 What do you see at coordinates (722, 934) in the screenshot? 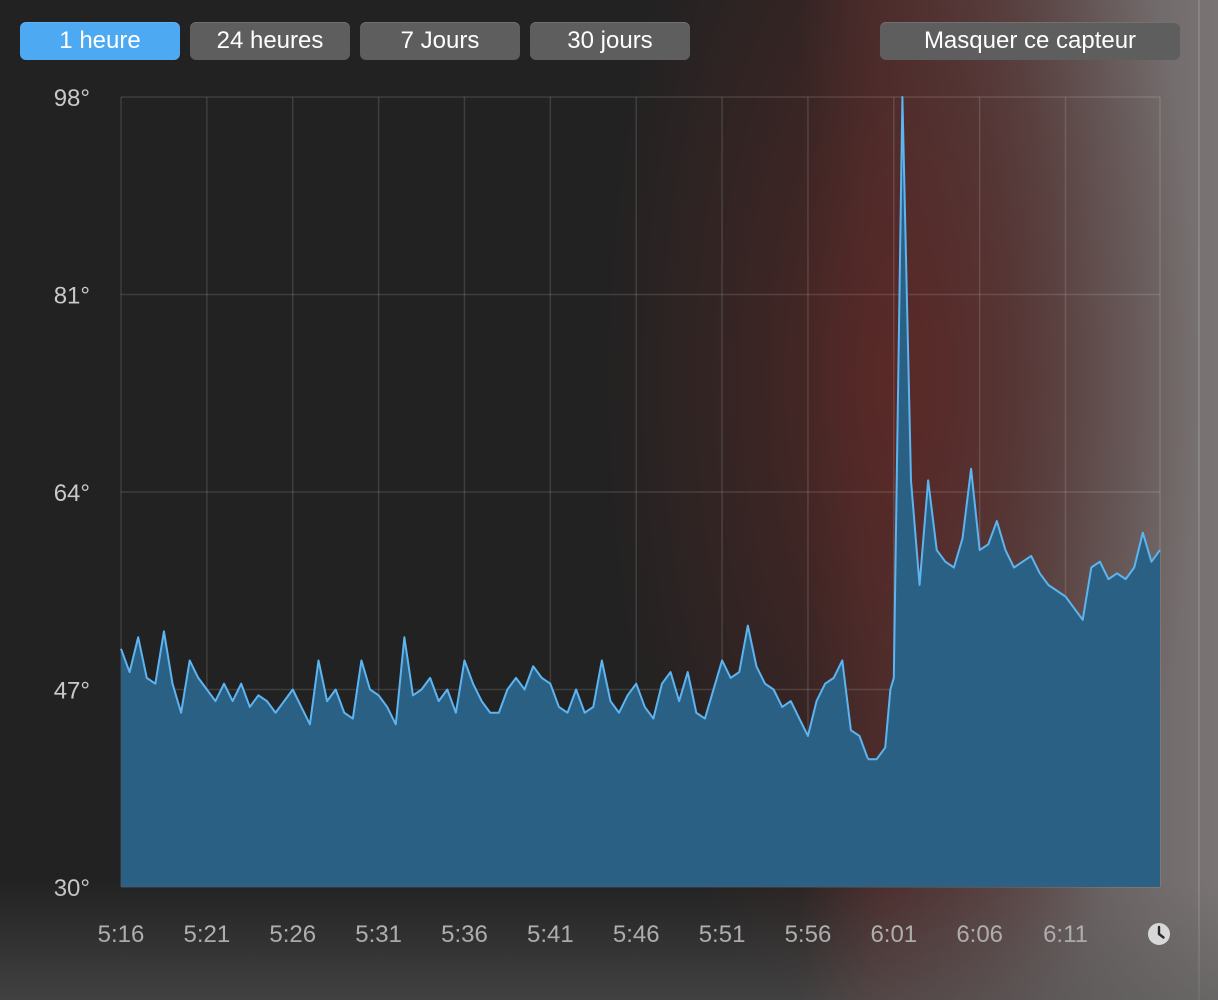
I see `x-tick-label: 5:51` at bounding box center [722, 934].